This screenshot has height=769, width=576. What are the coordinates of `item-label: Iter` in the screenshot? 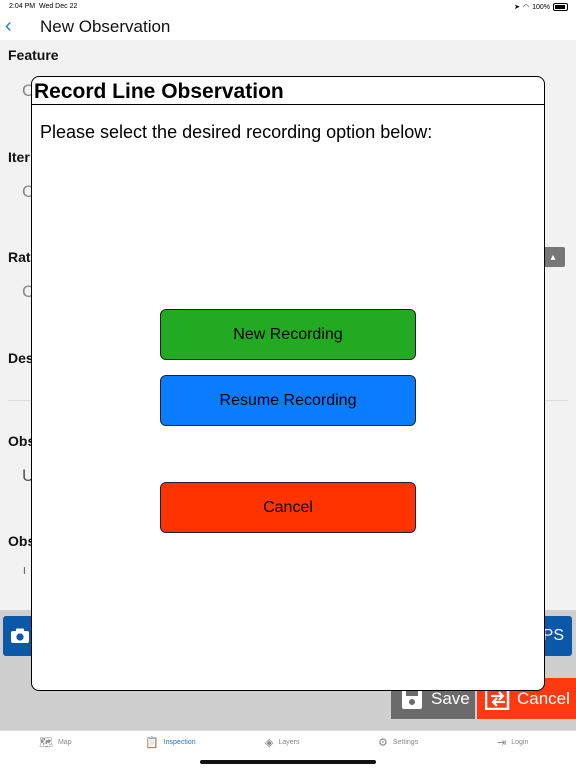 It's located at (19, 157).